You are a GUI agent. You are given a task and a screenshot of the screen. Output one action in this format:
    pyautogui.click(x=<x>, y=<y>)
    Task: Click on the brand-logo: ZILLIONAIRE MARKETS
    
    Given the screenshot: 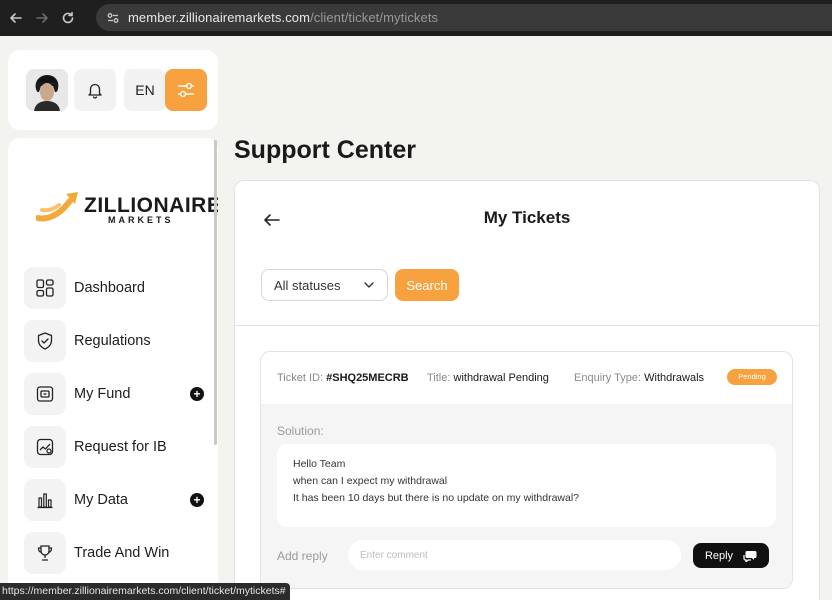 What is the action you would take?
    pyautogui.click(x=127, y=208)
    